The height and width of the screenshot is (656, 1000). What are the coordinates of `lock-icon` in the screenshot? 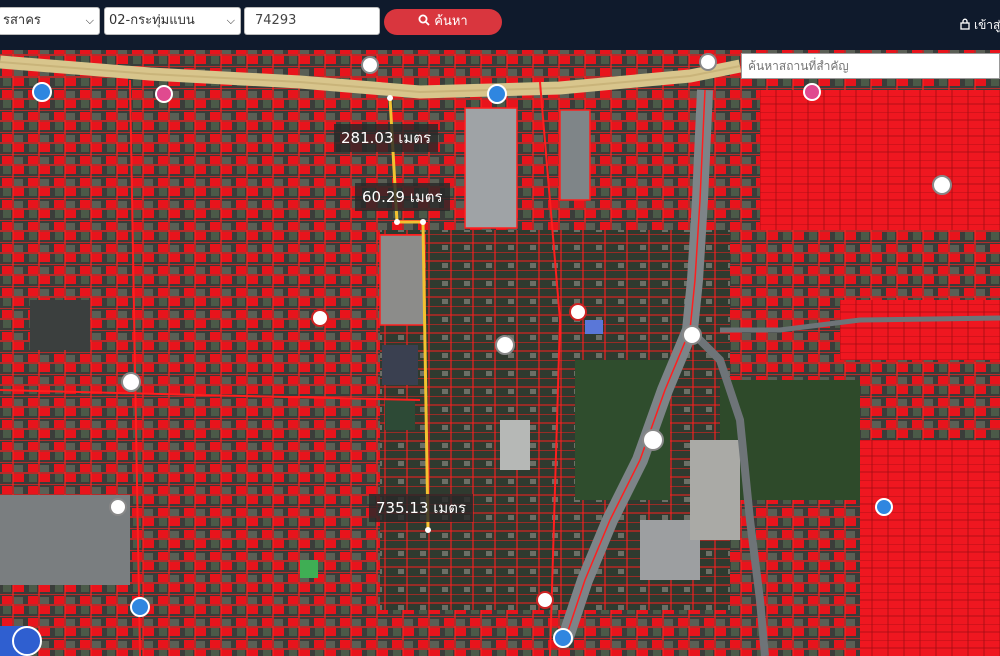 It's located at (965, 24).